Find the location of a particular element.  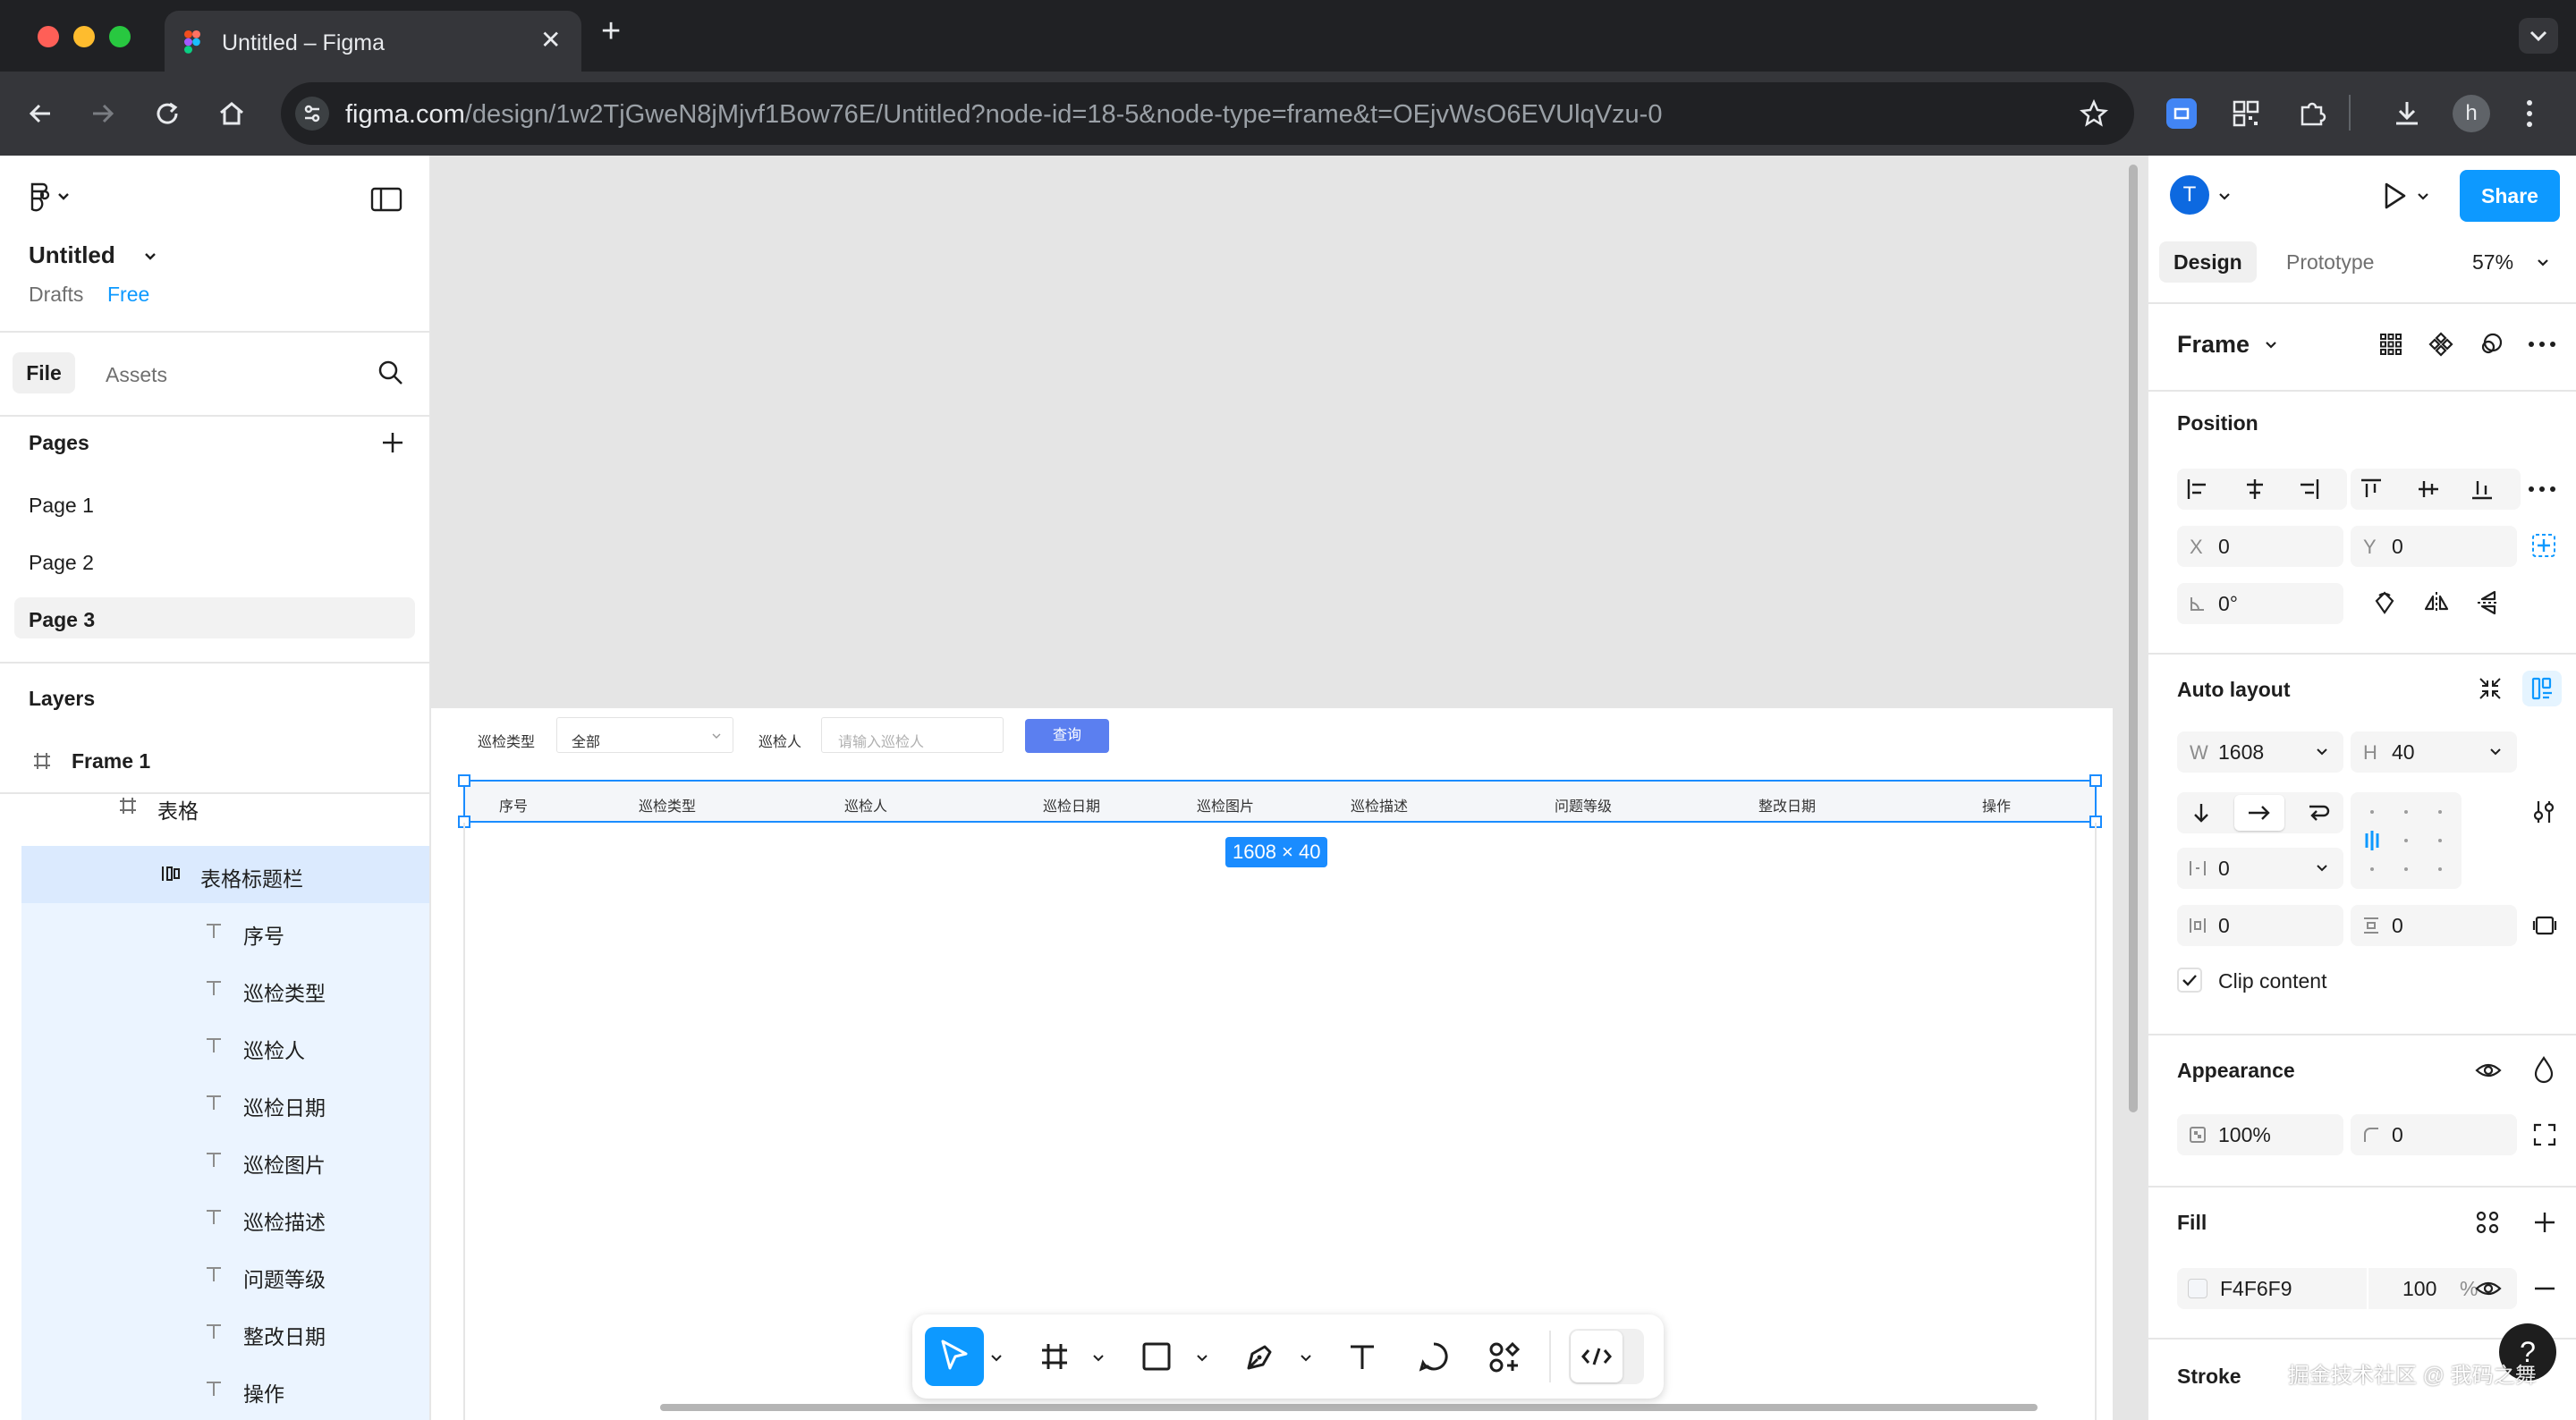

table-header-bar is located at coordinates (1280, 802).